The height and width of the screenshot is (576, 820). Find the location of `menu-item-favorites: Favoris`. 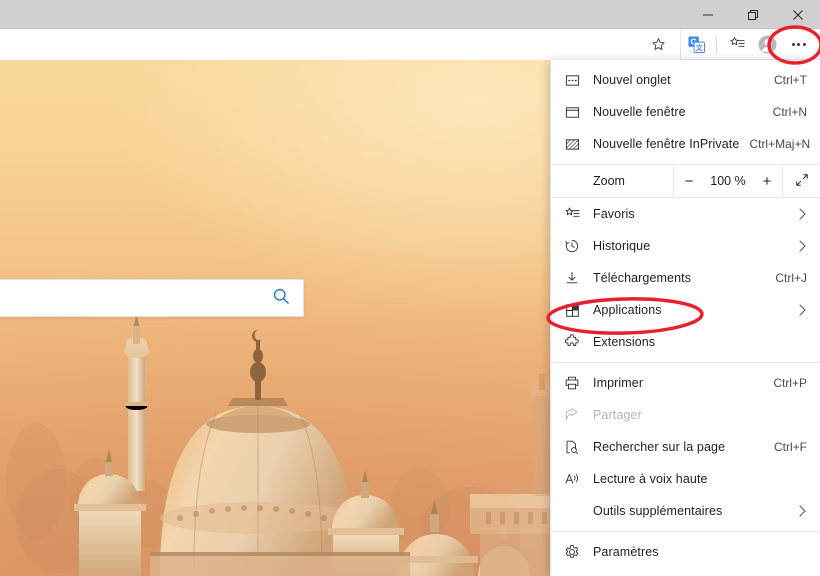

menu-item-favorites: Favoris is located at coordinates (685, 214).